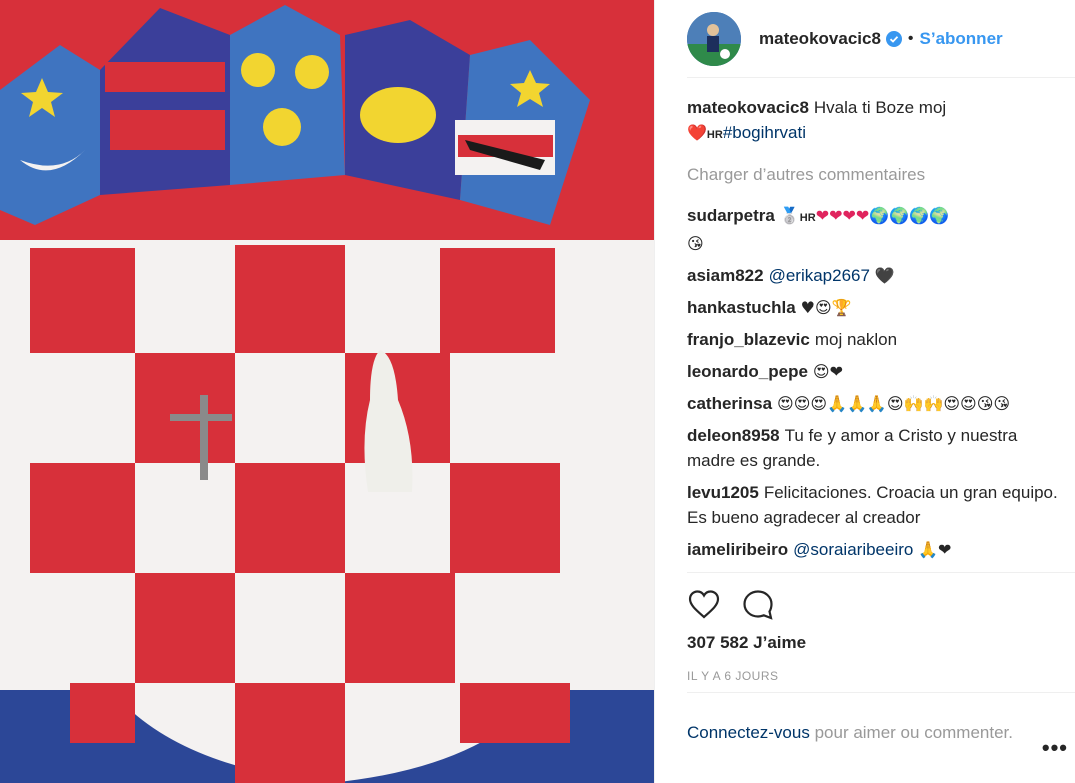  Describe the element at coordinates (826, 307) in the screenshot. I see `comment-emoji: ♥😍🏆` at that location.